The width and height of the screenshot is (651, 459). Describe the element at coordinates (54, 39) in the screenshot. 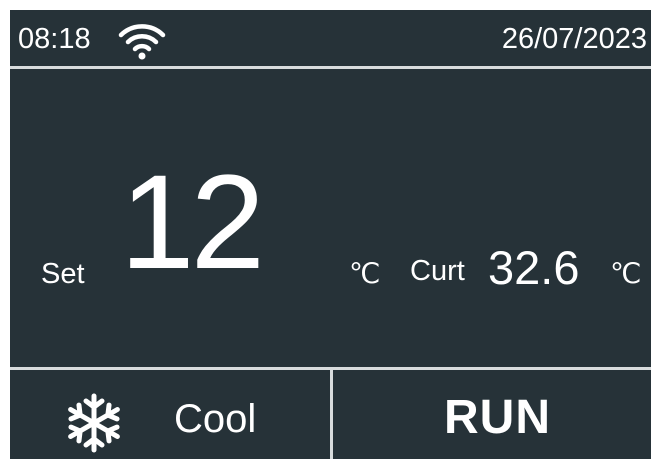

I see `clock-time: 08:18` at that location.